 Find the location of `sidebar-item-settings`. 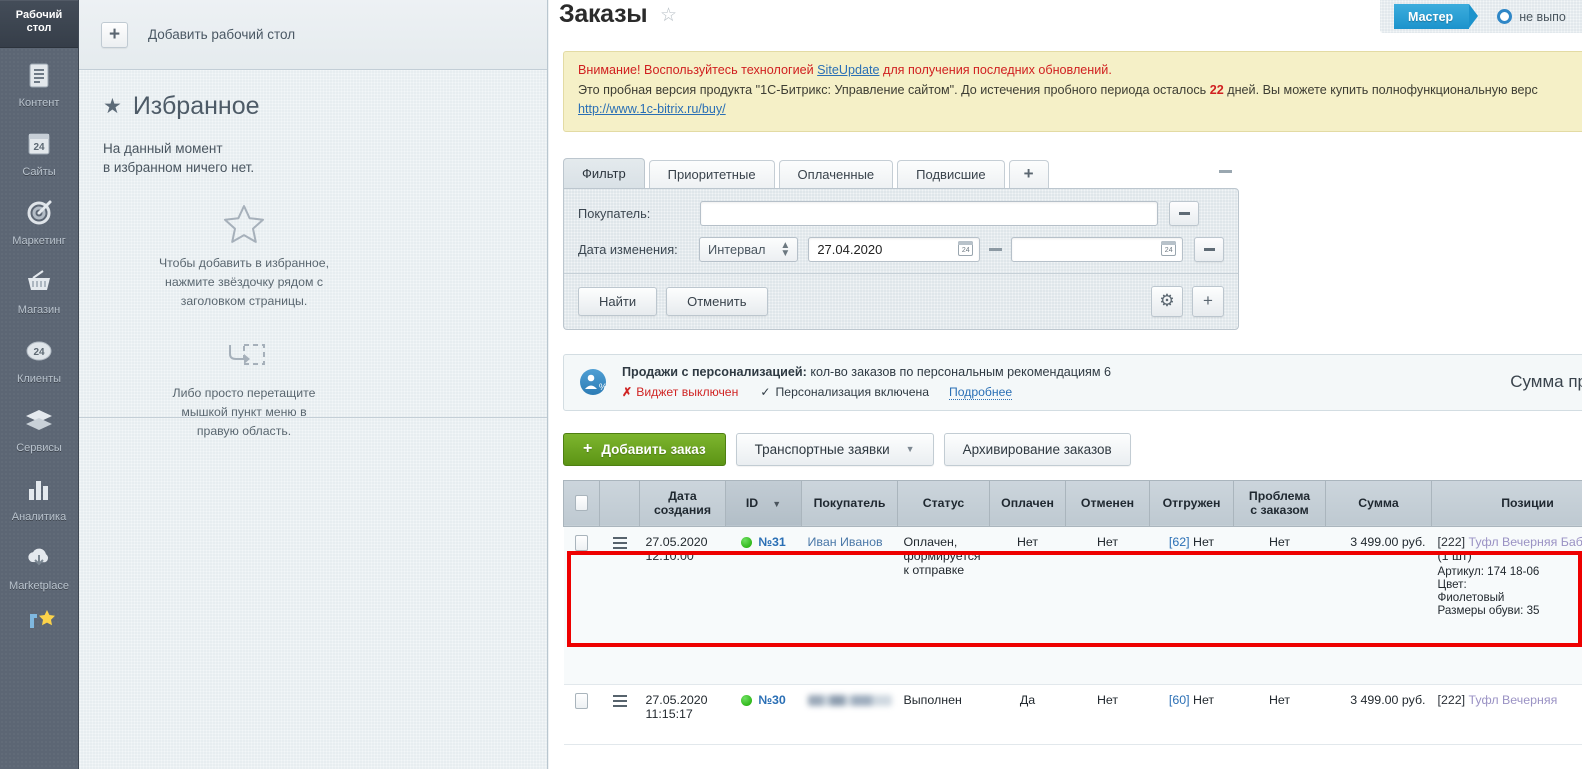

sidebar-item-settings is located at coordinates (39, 623).